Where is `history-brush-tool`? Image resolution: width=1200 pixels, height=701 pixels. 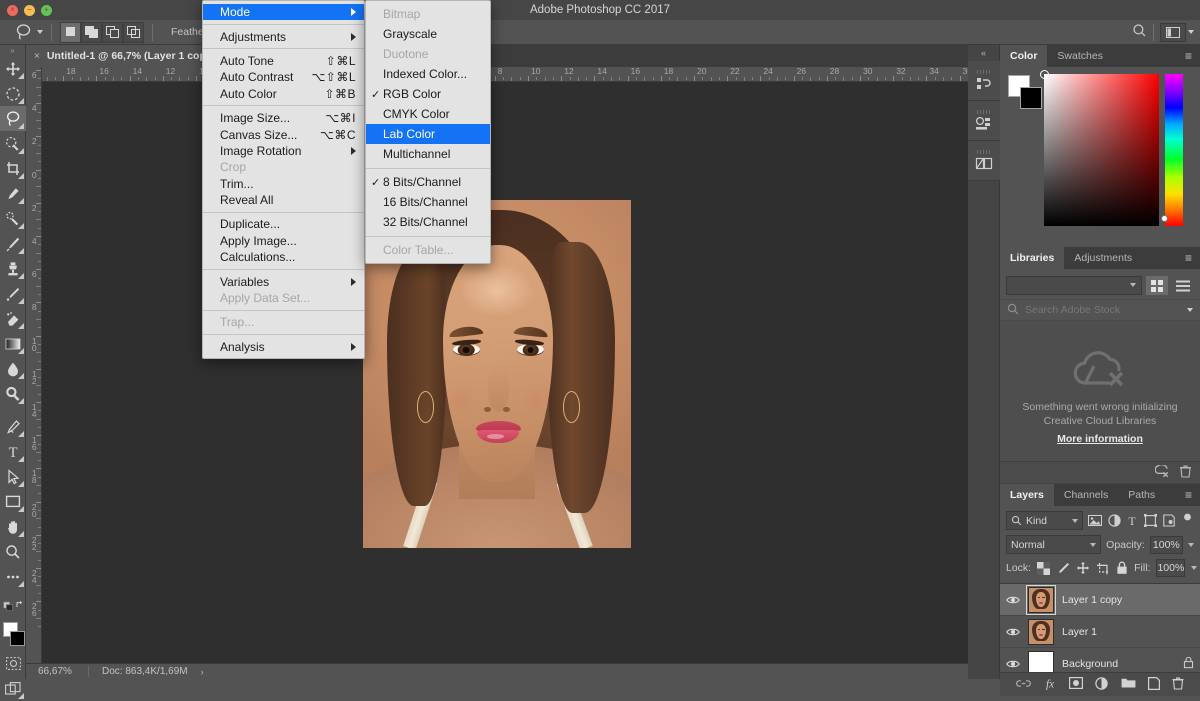
history-brush-tool is located at coordinates (13, 293).